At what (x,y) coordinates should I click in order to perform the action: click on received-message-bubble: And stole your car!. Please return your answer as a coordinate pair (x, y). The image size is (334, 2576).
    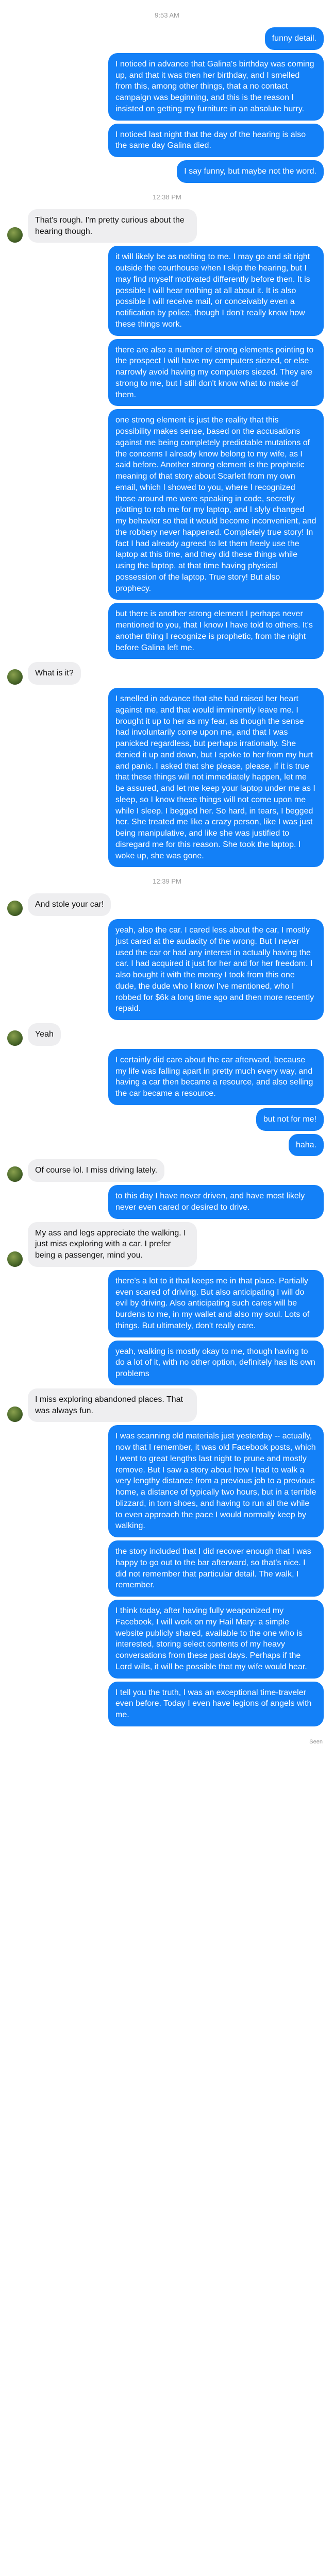
    Looking at the image, I should click on (69, 904).